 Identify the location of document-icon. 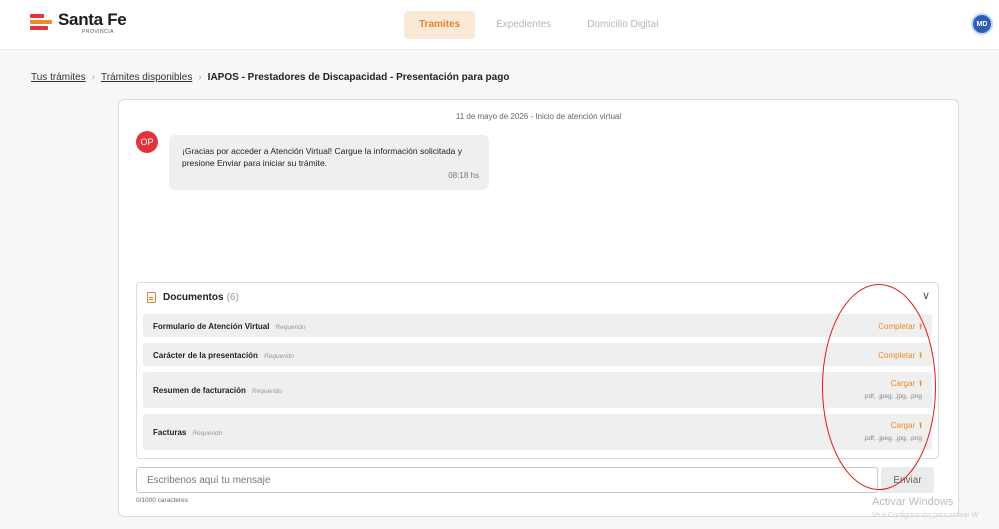
(151, 297).